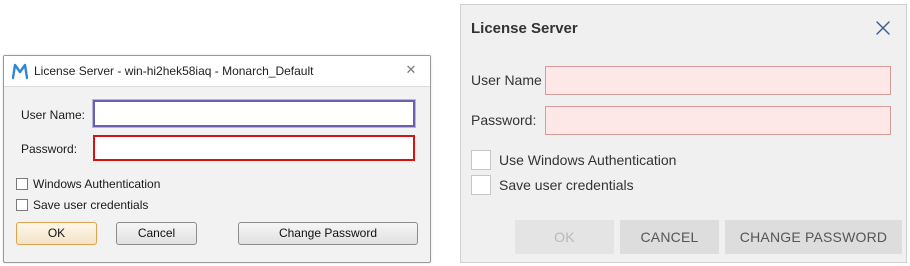 The width and height of the screenshot is (910, 266). I want to click on cancel-button: CANCEL, so click(669, 237).